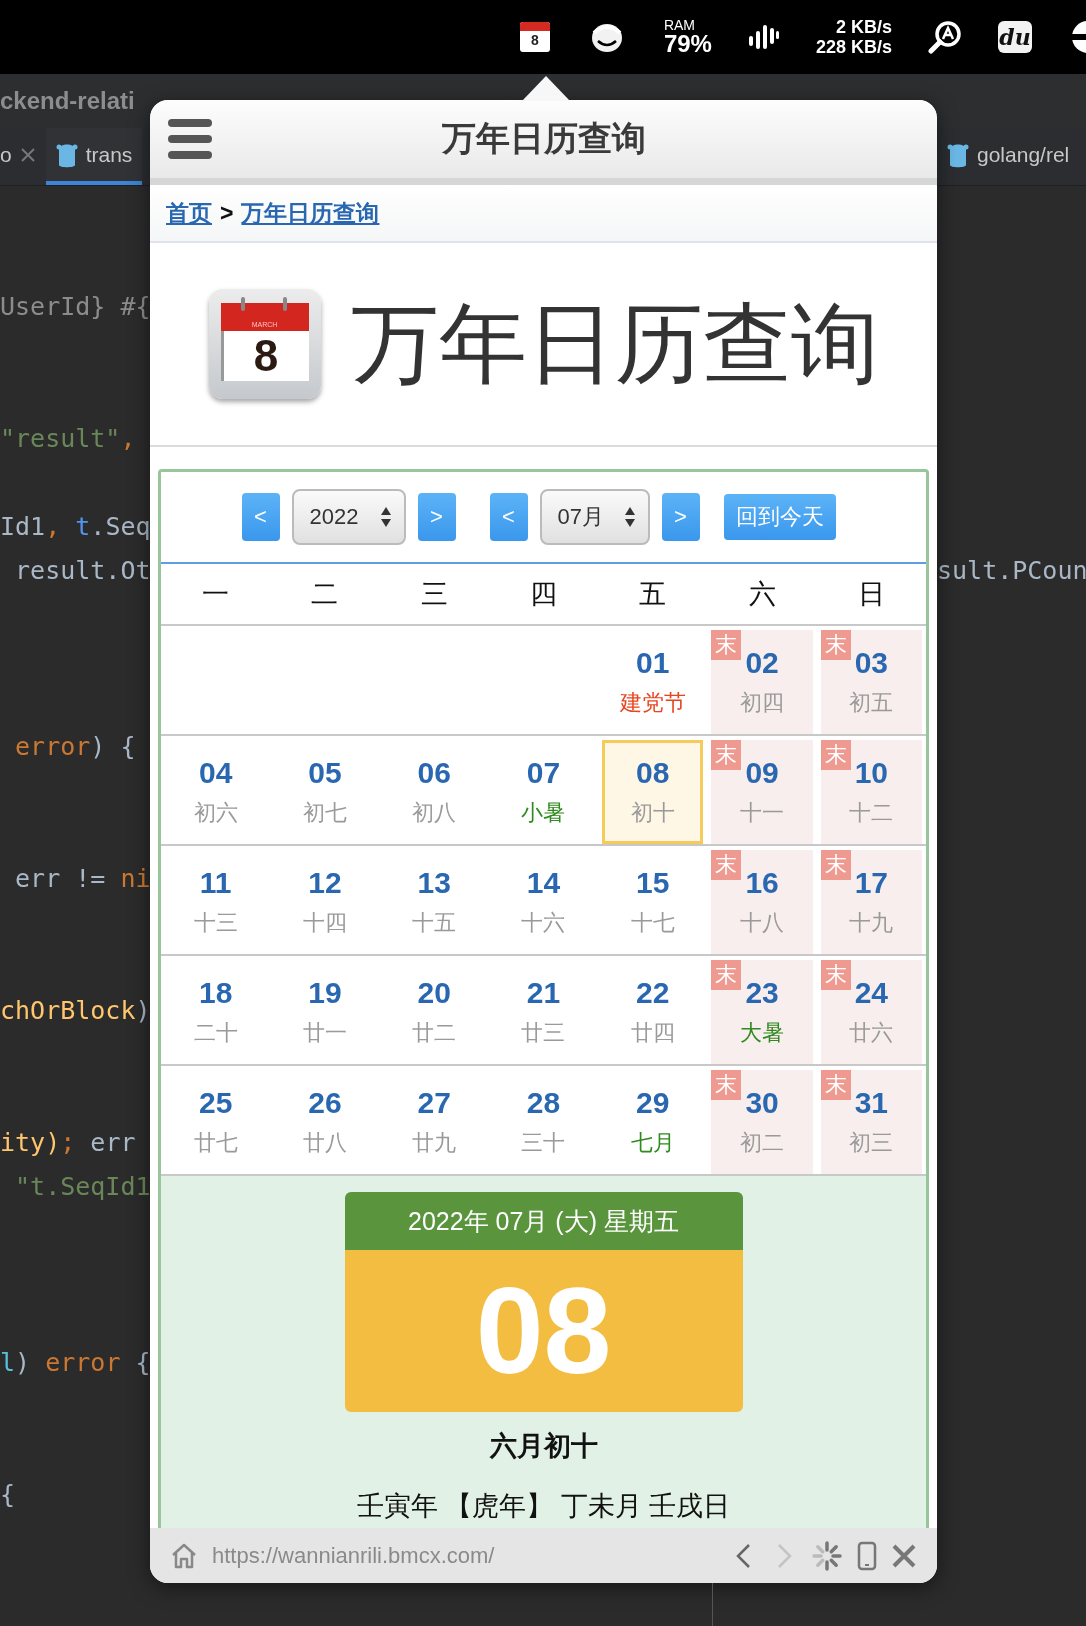  I want to click on day-cell: 末 02 初四, so click(762, 682).